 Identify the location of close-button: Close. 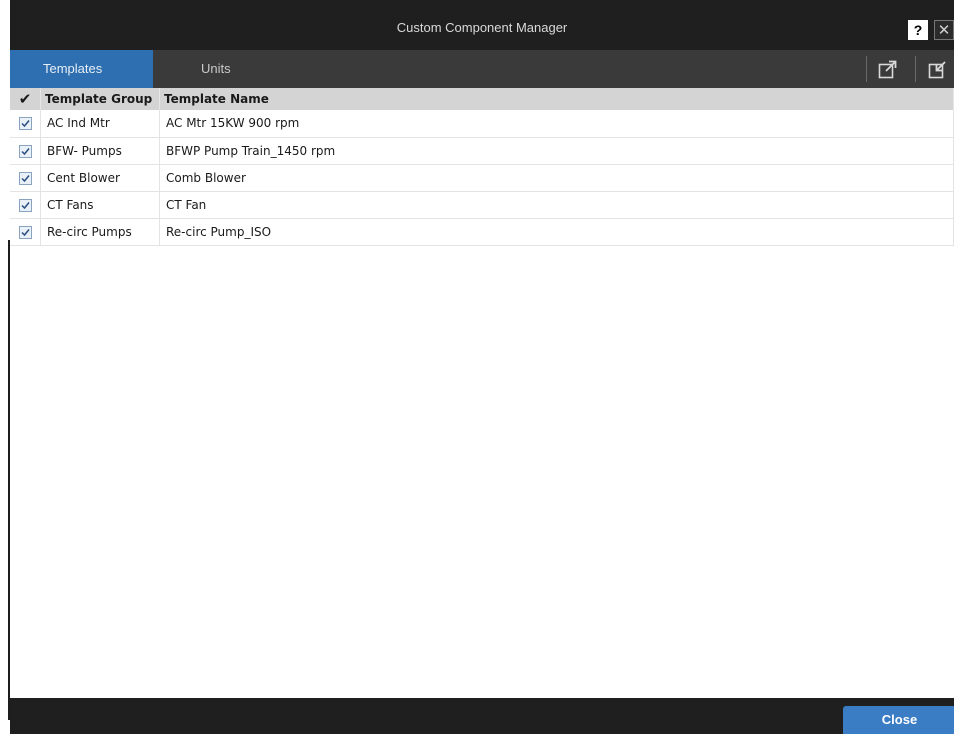
(898, 720).